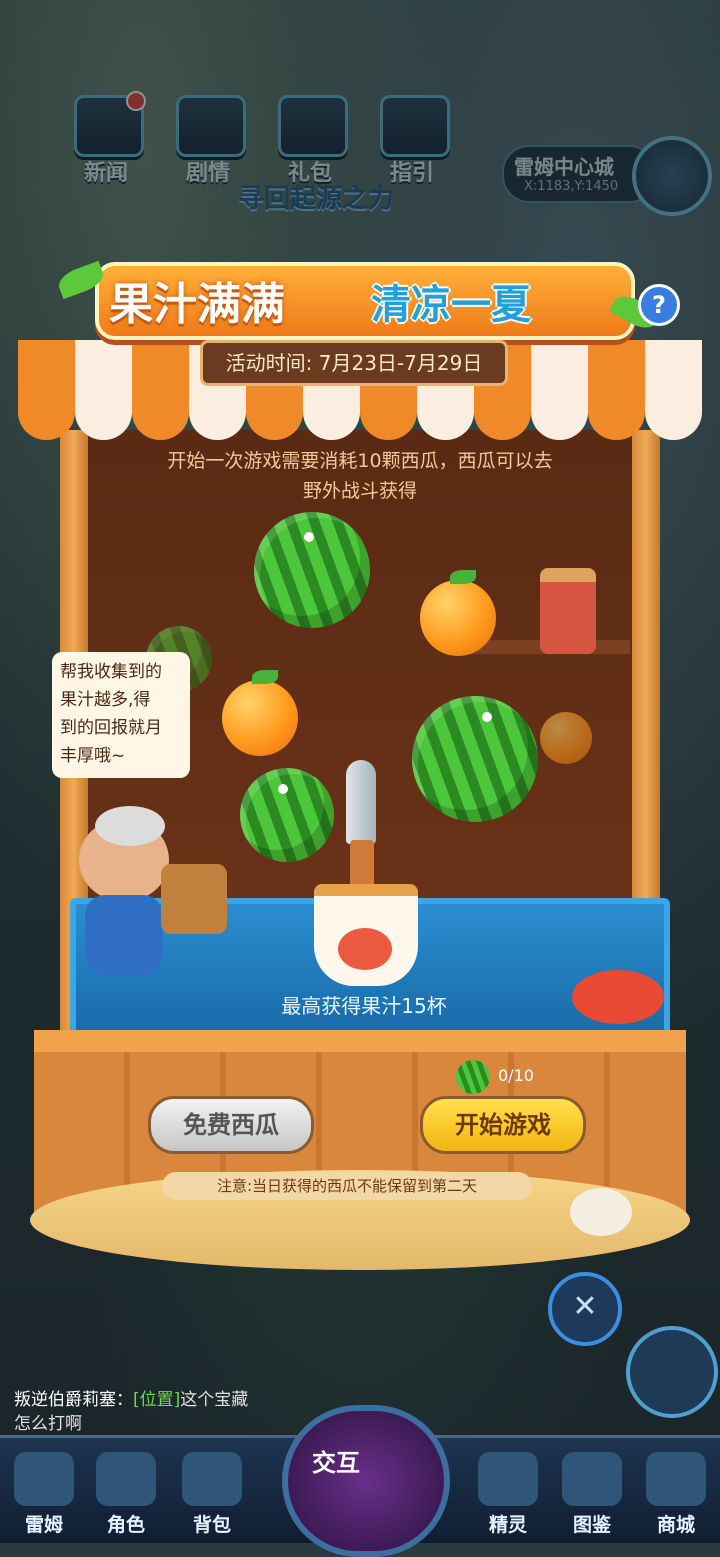  I want to click on nav-spirit: 精灵, so click(508, 1496).